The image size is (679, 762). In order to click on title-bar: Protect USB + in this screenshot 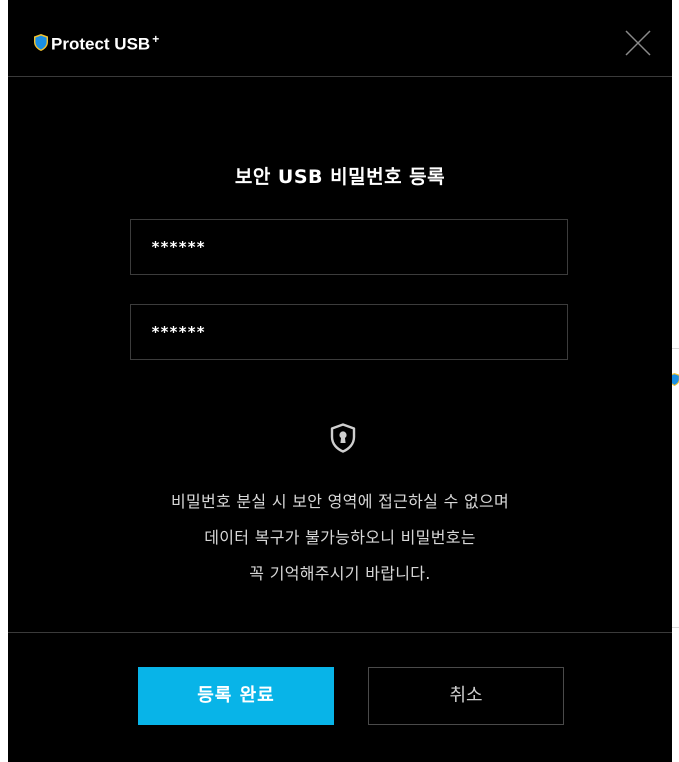, I will do `click(340, 38)`.